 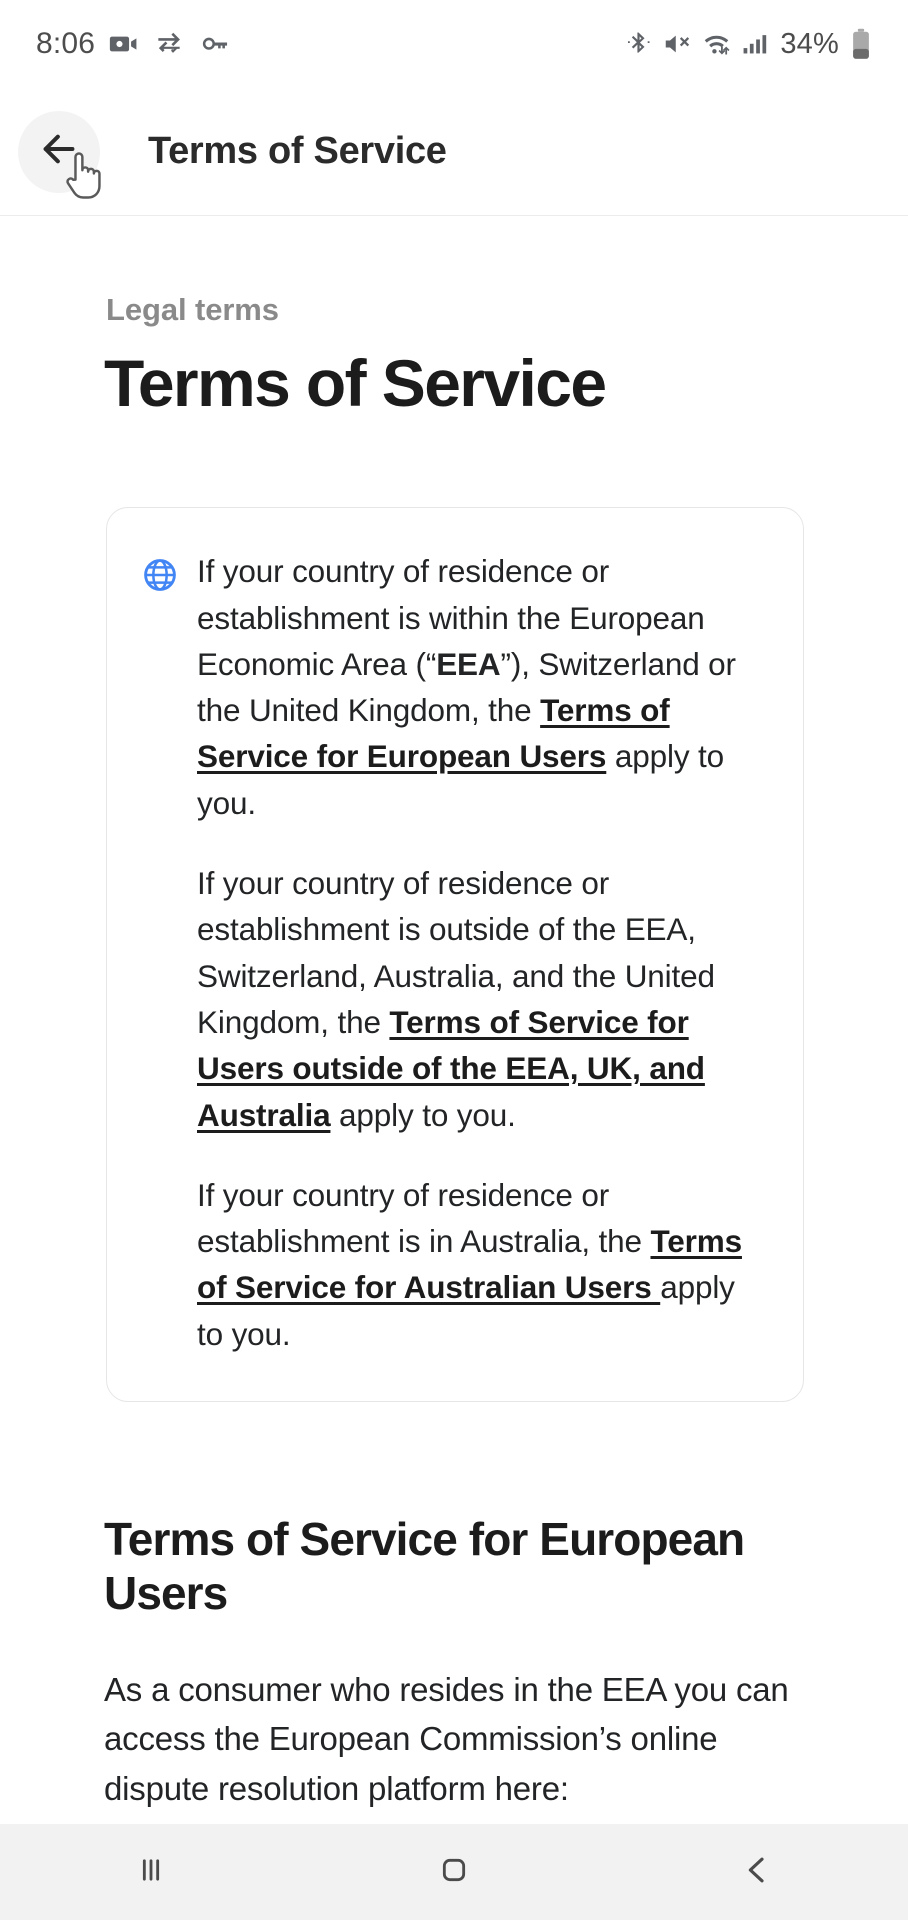 I want to click on status-bar-right: 34%, so click(x=749, y=44).